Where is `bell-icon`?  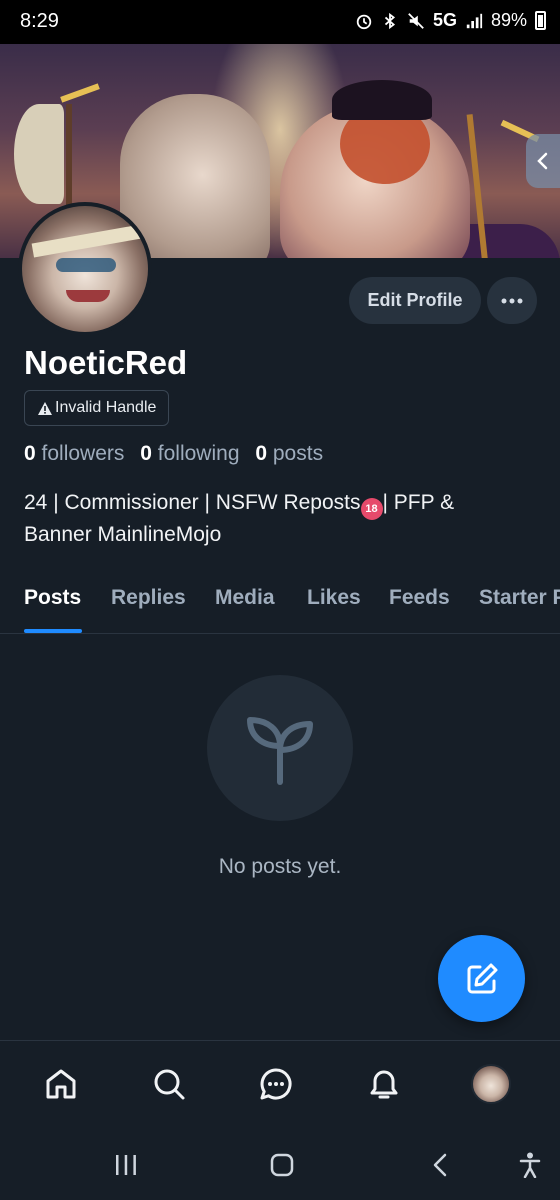 bell-icon is located at coordinates (384, 1084).